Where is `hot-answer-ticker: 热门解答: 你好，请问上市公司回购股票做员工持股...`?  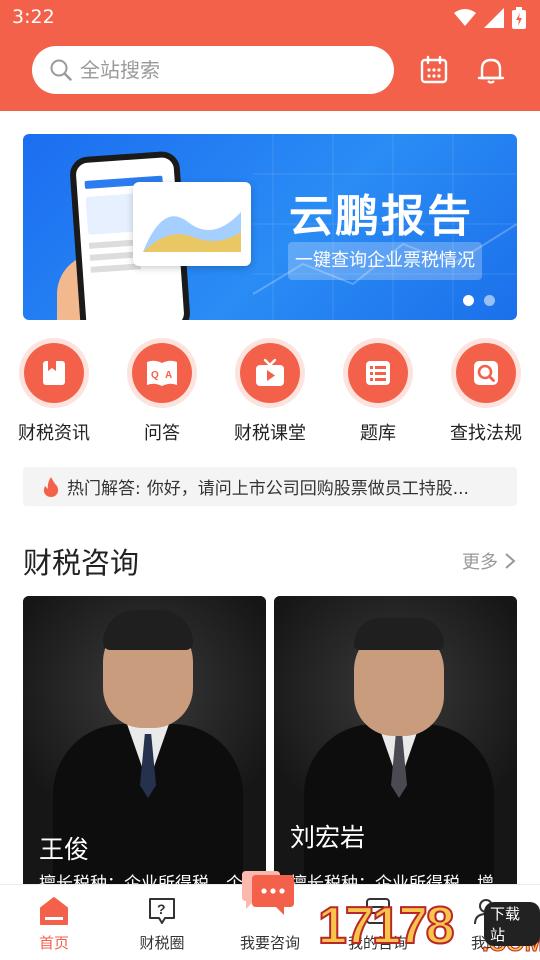 hot-answer-ticker: 热门解答: 你好，请问上市公司回购股票做员工持股... is located at coordinates (270, 486).